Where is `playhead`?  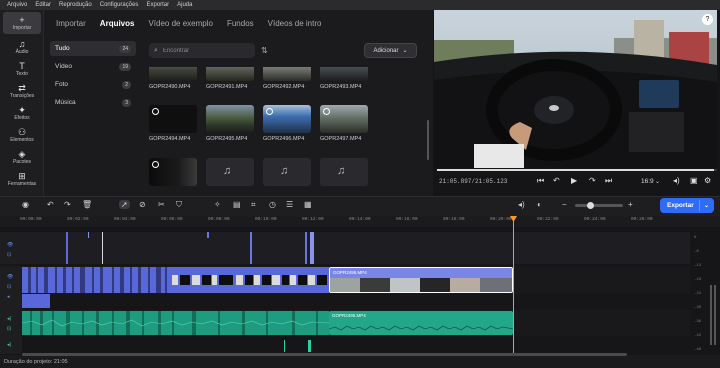 playhead is located at coordinates (513, 285).